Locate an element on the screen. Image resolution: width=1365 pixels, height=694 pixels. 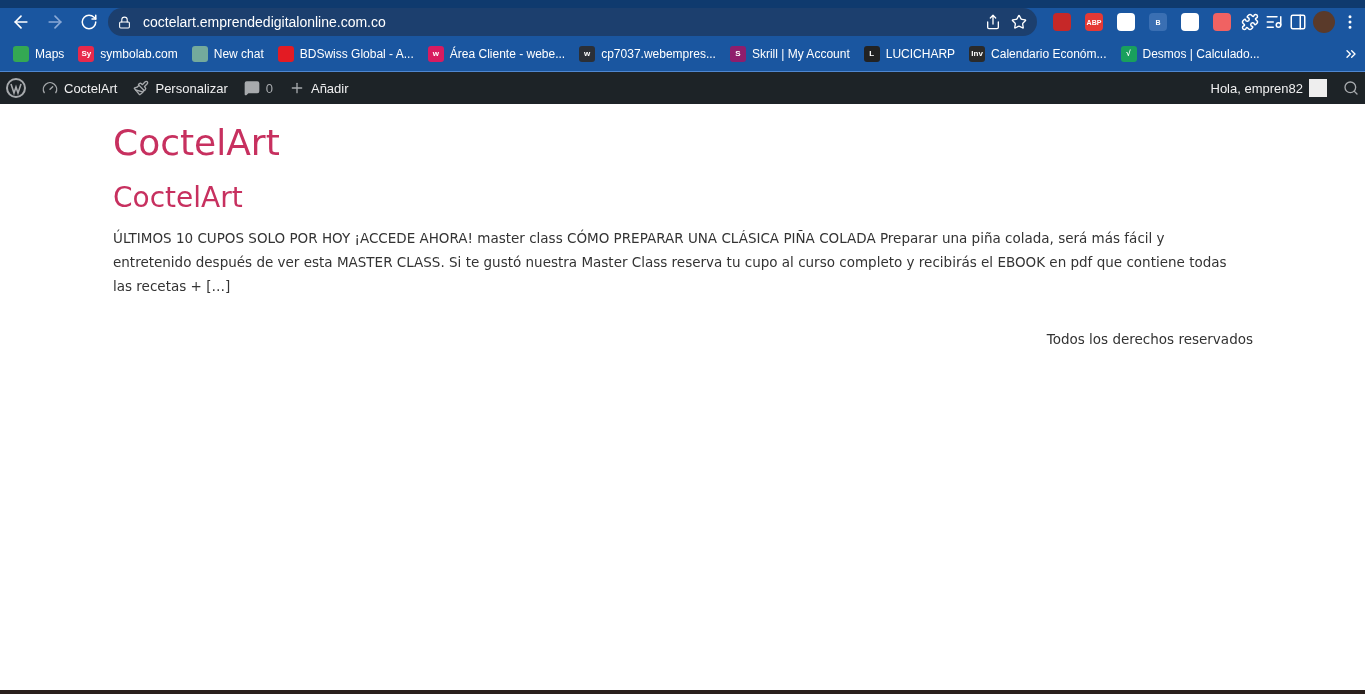
new-link: Añadir is located at coordinates (318, 88).